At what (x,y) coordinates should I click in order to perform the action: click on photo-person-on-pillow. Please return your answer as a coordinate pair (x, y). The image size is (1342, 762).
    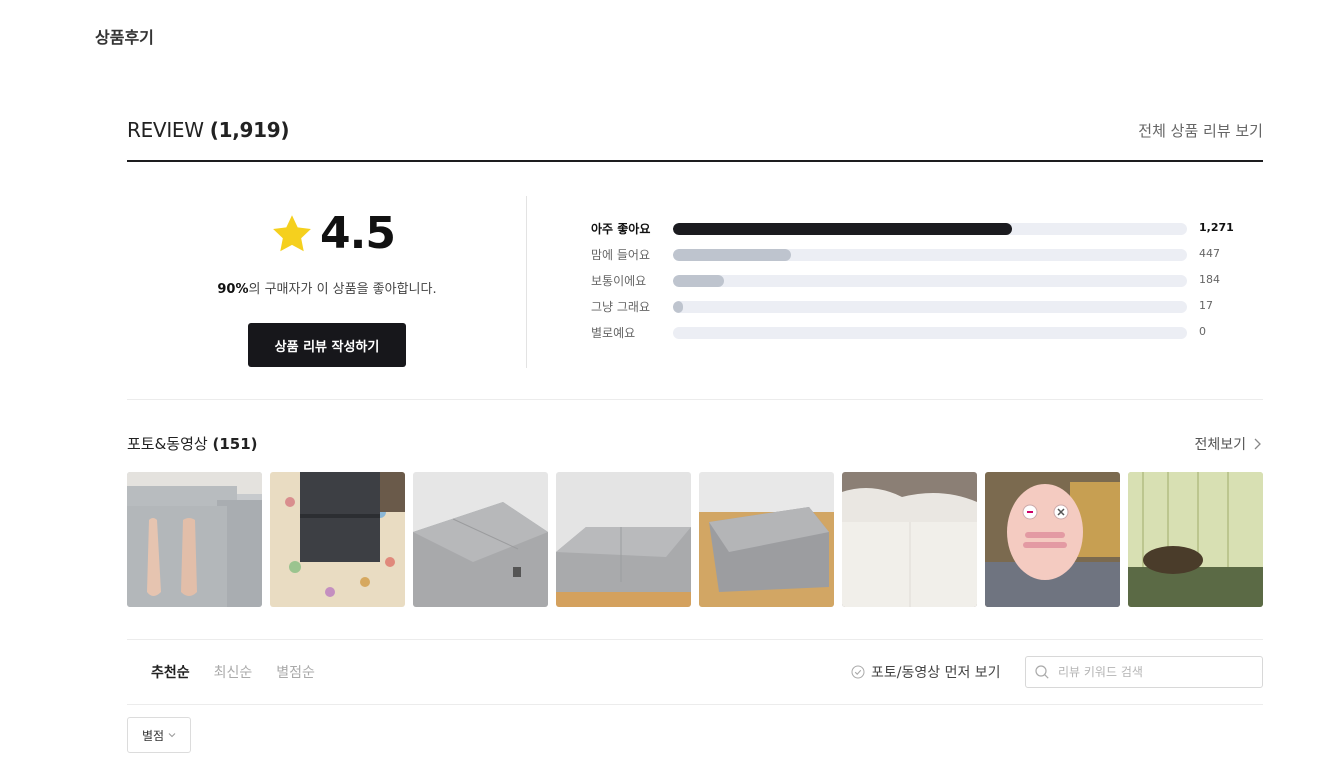
    Looking at the image, I should click on (1052, 539).